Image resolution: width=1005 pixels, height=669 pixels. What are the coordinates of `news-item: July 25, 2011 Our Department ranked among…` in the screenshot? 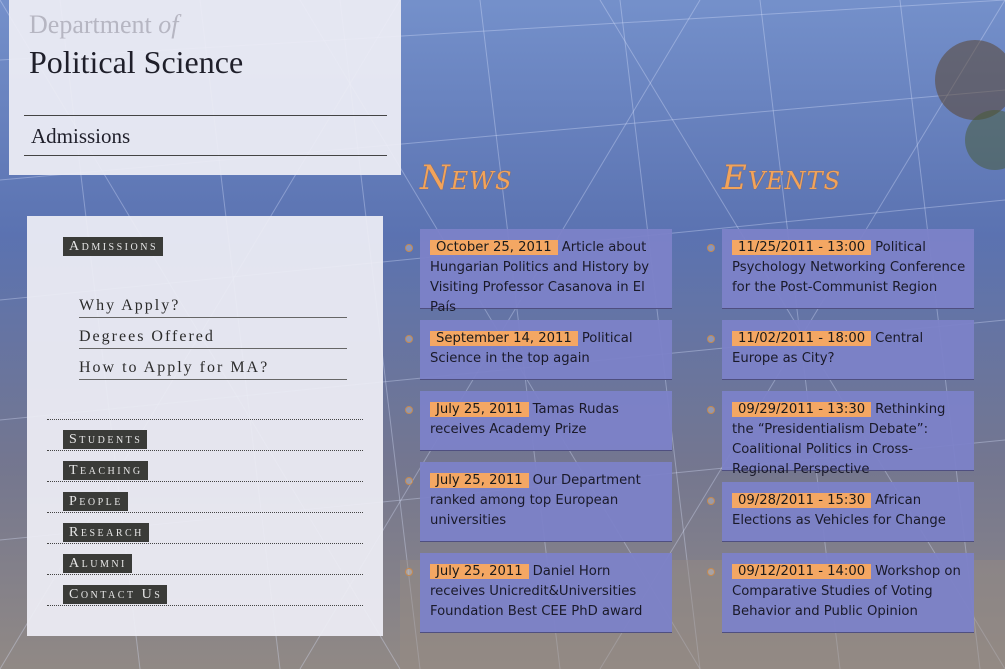 It's located at (546, 502).